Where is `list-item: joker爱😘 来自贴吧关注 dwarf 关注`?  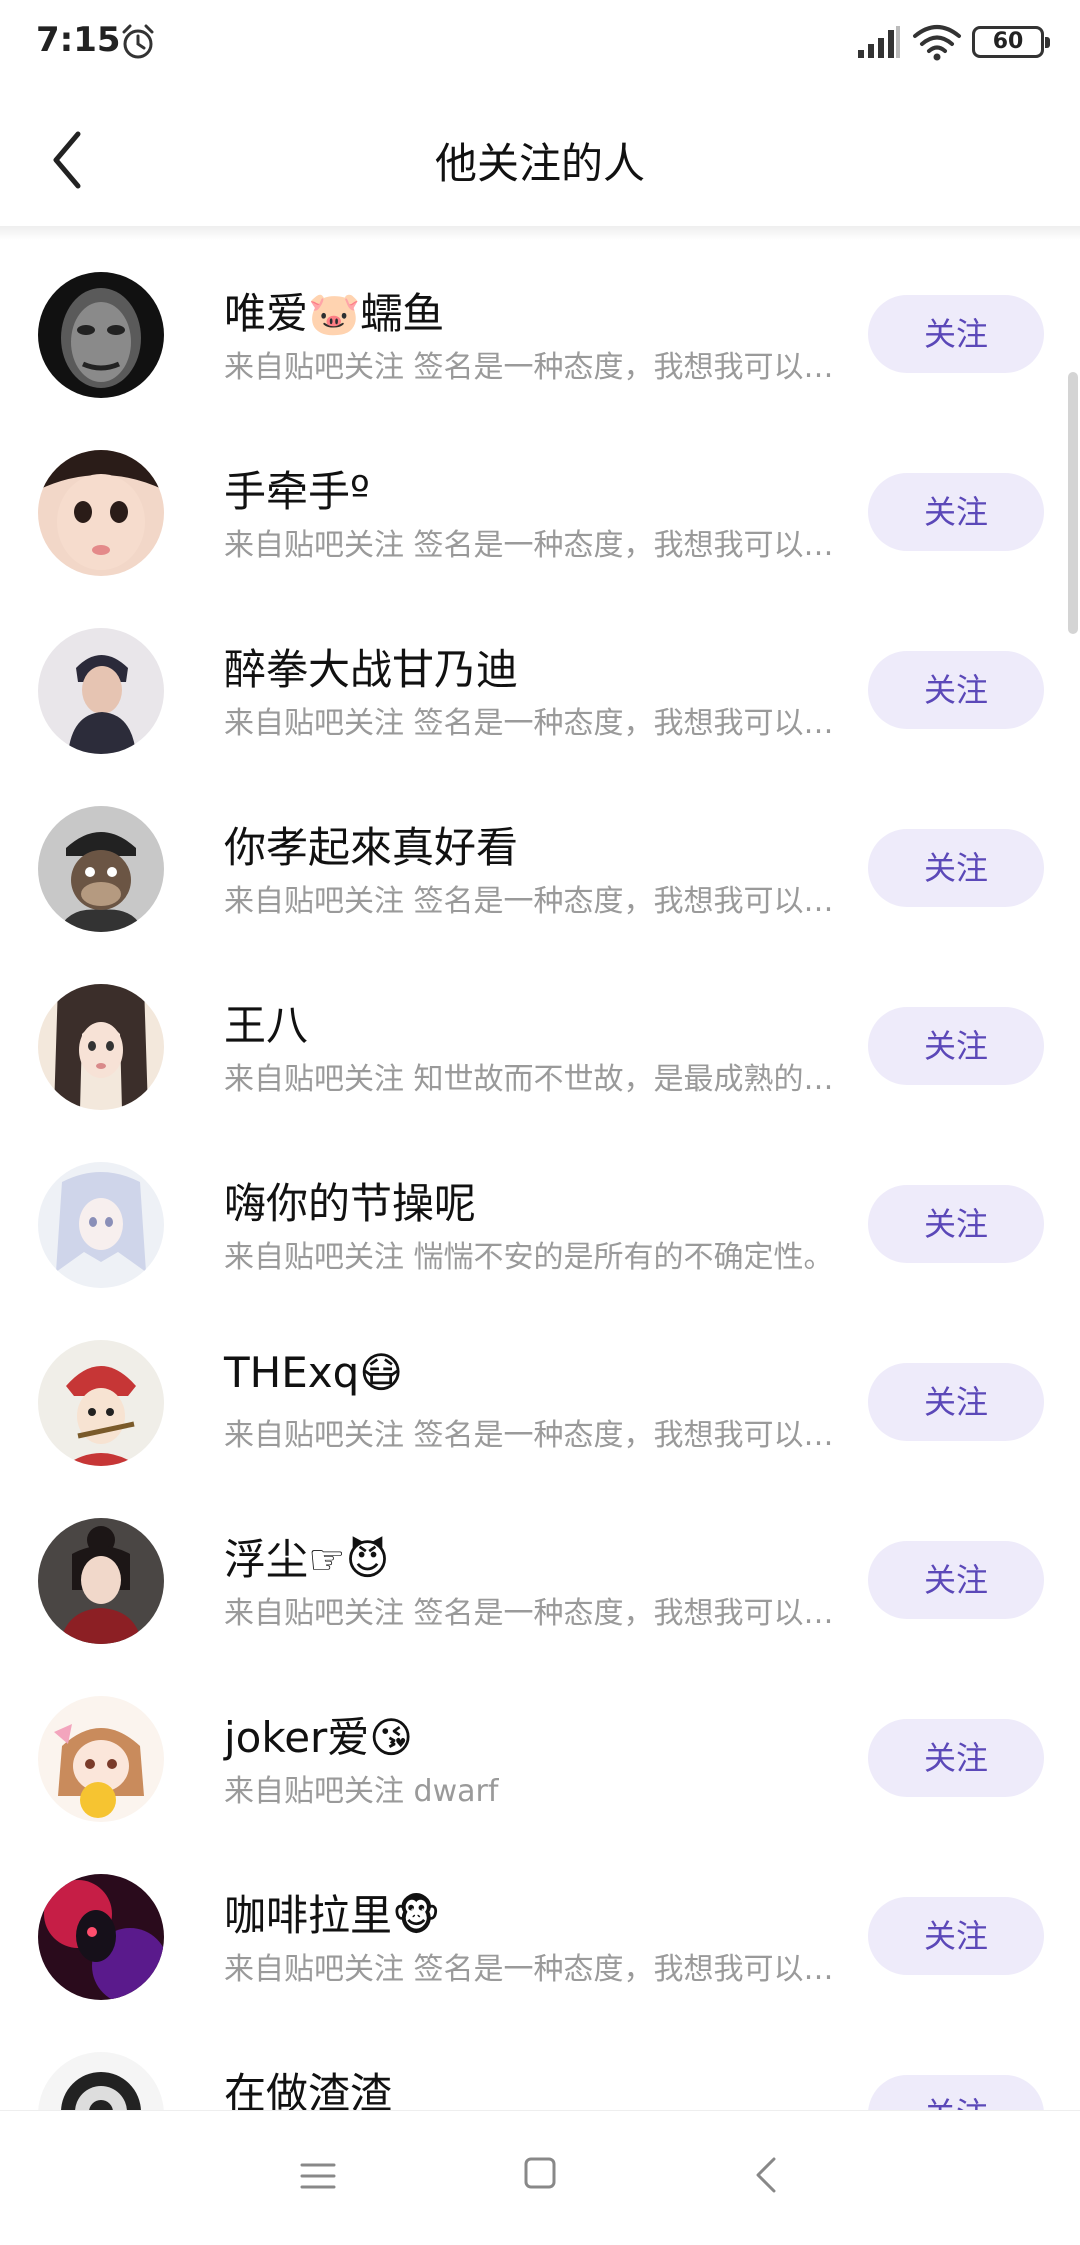 list-item: joker爱😘 来自贴吧关注 dwarf 关注 is located at coordinates (540, 1753).